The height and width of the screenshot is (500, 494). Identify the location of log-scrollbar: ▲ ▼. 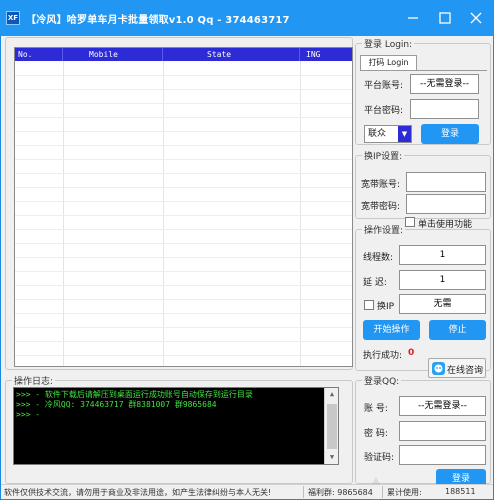
(331, 426).